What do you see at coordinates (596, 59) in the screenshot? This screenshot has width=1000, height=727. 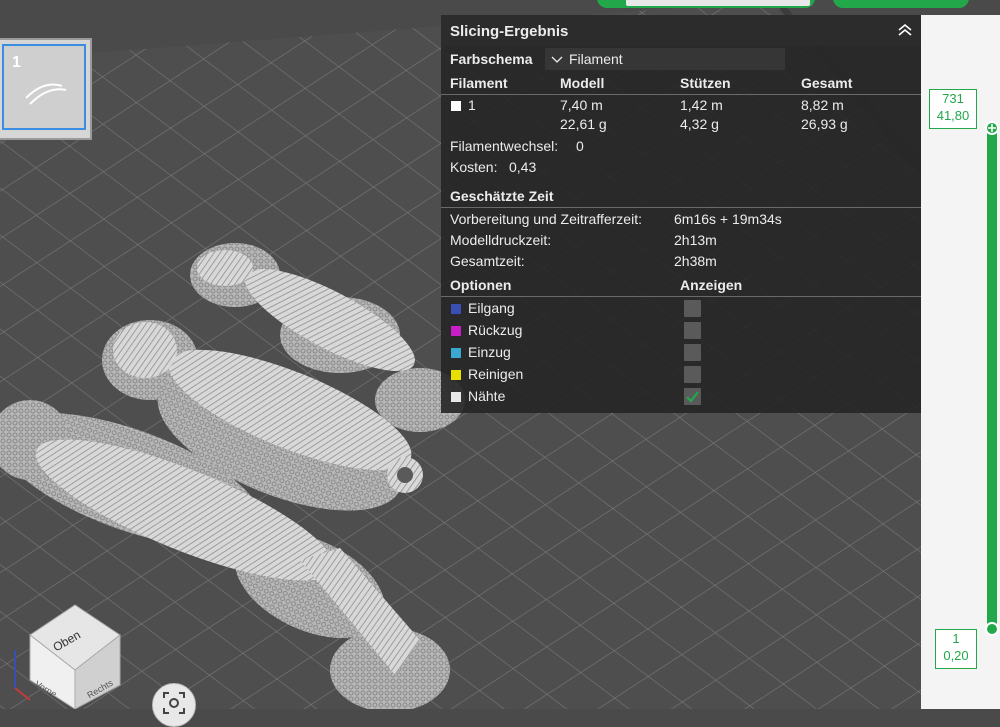 I see `color-scheme-value: Filament` at bounding box center [596, 59].